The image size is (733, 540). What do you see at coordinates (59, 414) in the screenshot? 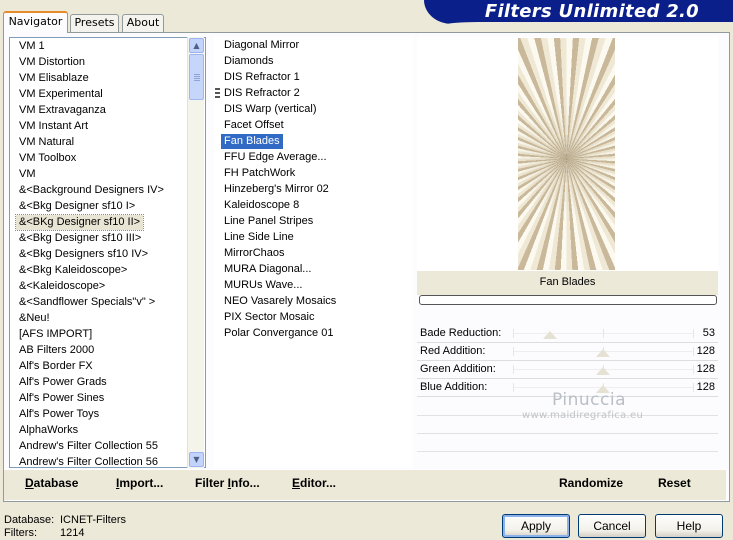
I see `list-item: Alf's Power Toys` at bounding box center [59, 414].